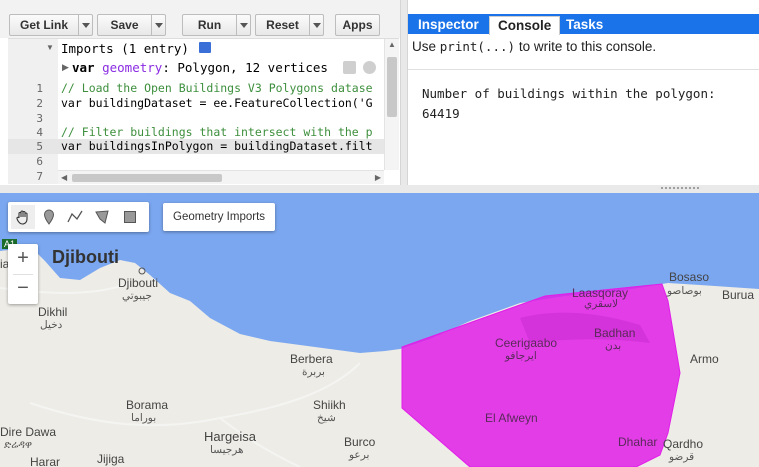  What do you see at coordinates (144, 418) in the screenshot?
I see `map-label-borama-ar: بوراما` at bounding box center [144, 418].